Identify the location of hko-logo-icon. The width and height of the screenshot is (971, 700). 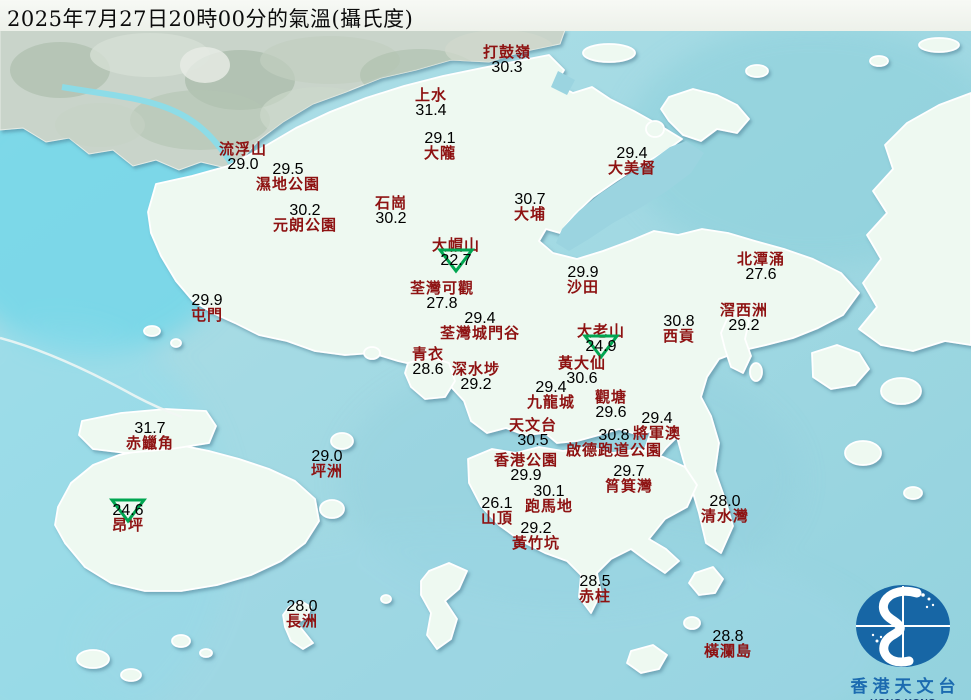
(903, 626).